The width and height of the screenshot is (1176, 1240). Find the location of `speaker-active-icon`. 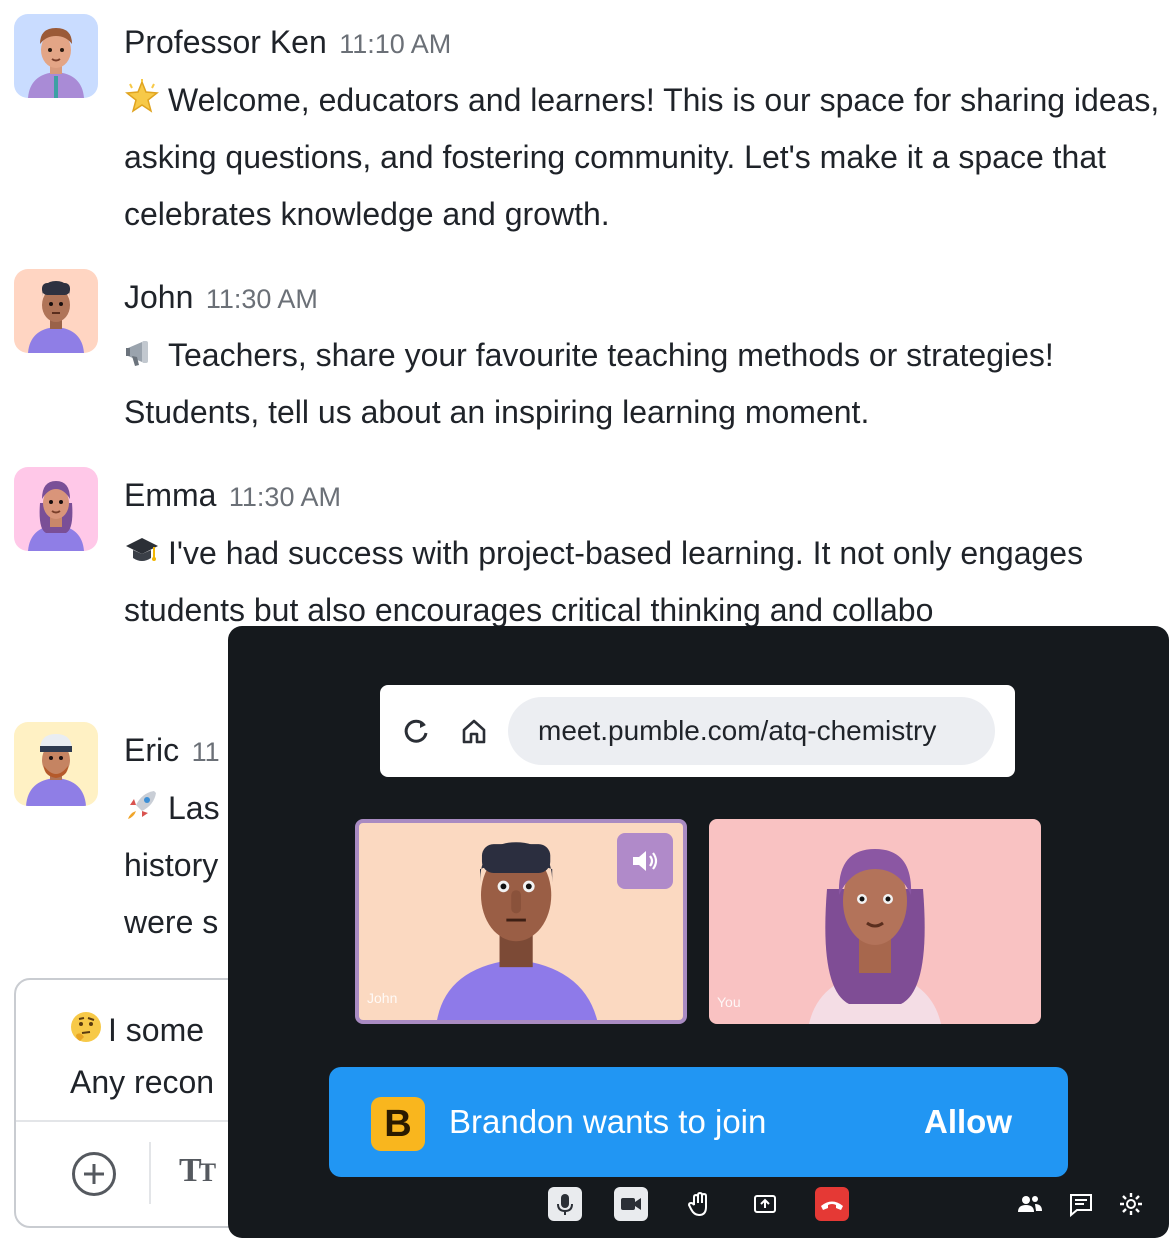

speaker-active-icon is located at coordinates (645, 861).